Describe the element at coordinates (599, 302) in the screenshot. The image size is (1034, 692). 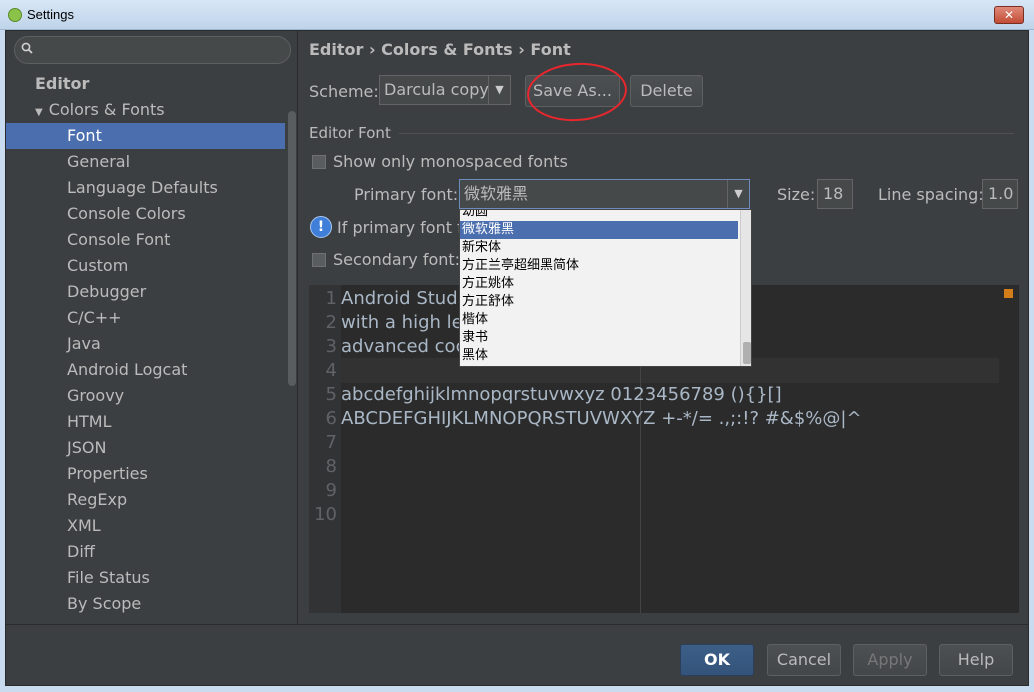
I see `font-option: 方正舒体` at that location.